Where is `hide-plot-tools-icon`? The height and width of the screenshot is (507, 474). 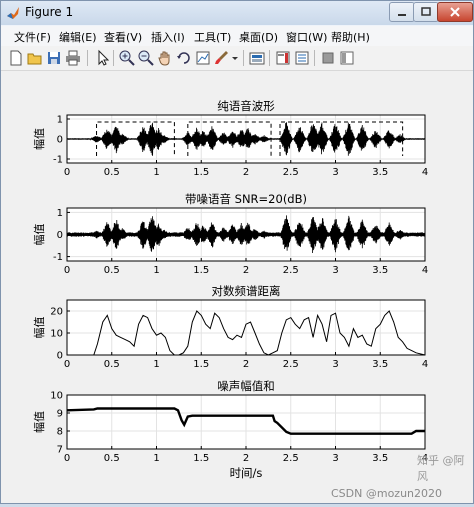 hide-plot-tools-icon is located at coordinates (328, 58).